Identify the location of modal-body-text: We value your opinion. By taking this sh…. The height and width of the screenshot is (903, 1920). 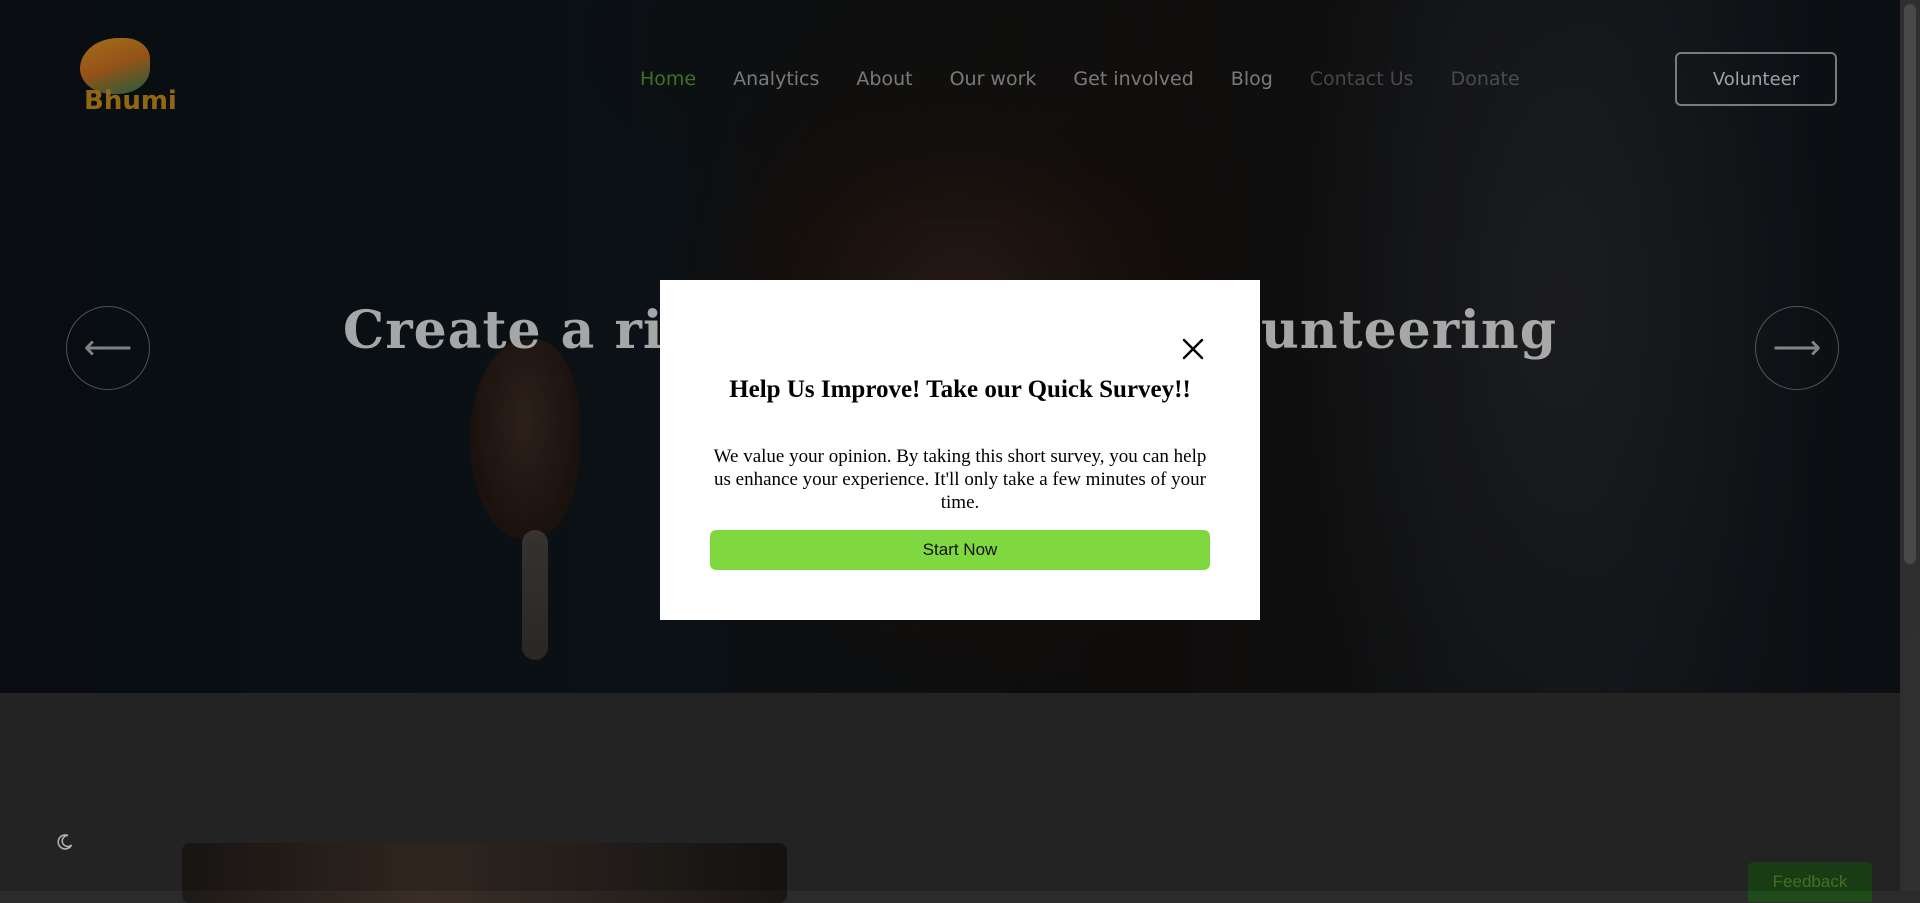
(960, 479).